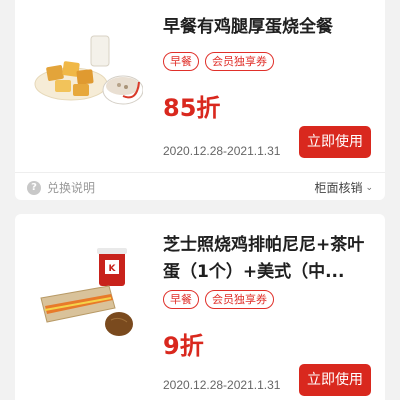 Image resolution: width=400 pixels, height=400 pixels. Describe the element at coordinates (92, 296) in the screenshot. I see `panini-combo-image: K` at that location.